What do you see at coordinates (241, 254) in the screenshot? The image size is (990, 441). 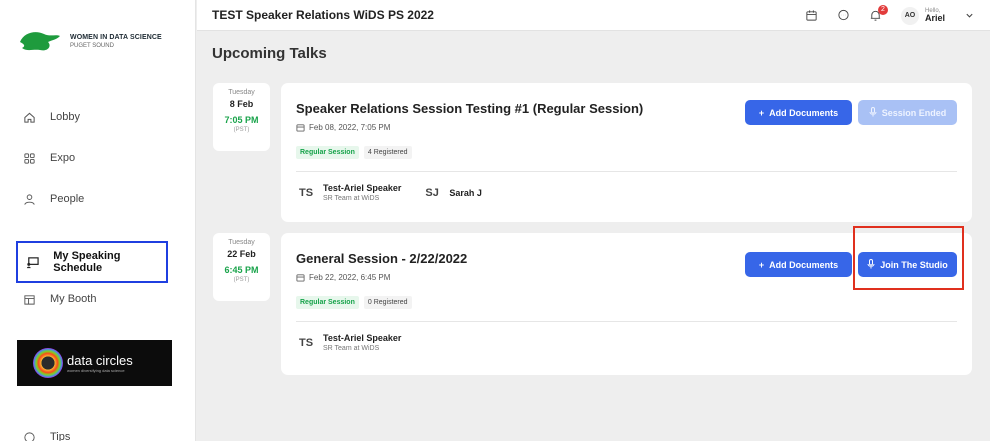 I see `date: 22 Feb` at bounding box center [241, 254].